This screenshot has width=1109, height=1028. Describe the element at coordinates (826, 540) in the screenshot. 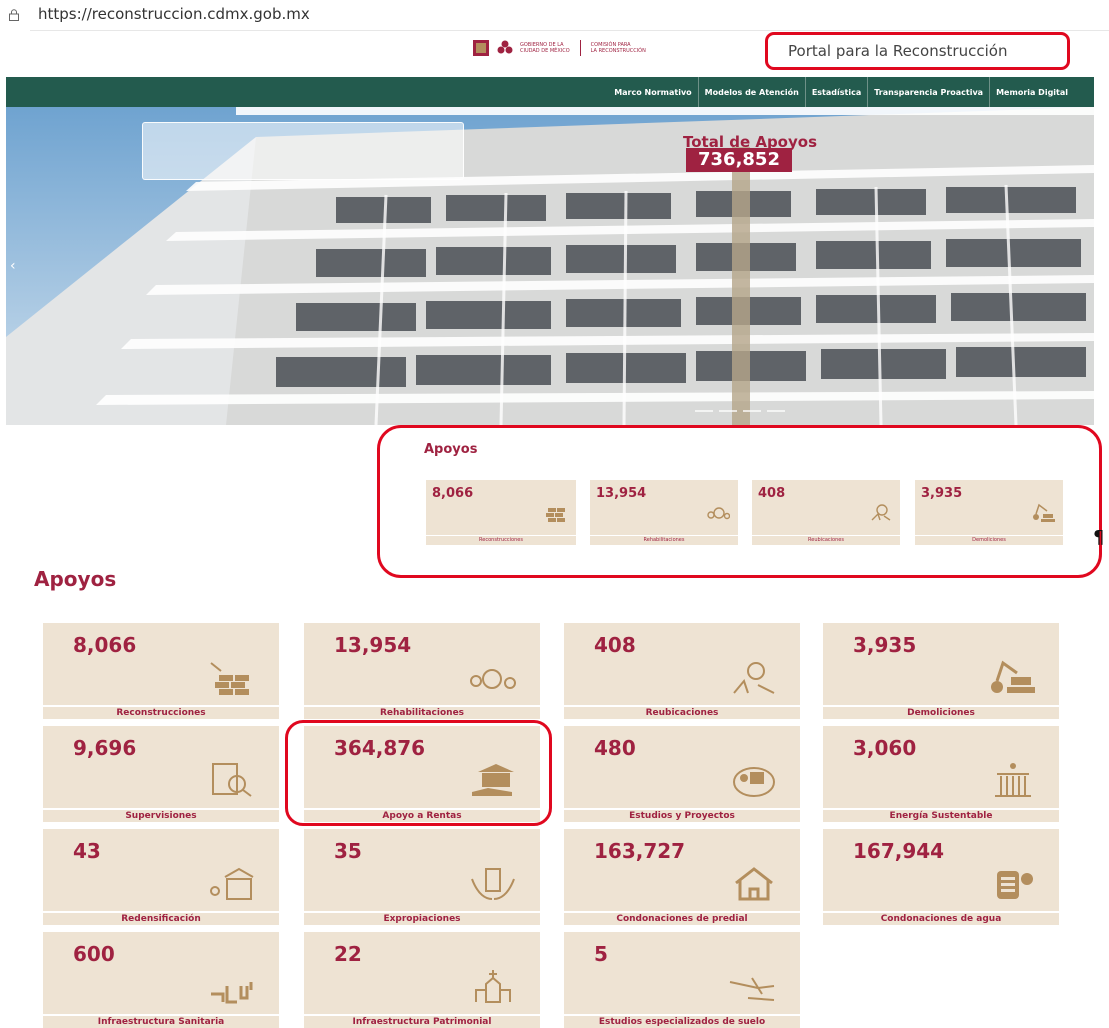

I see `small-card-label: Reubicaciones` at that location.